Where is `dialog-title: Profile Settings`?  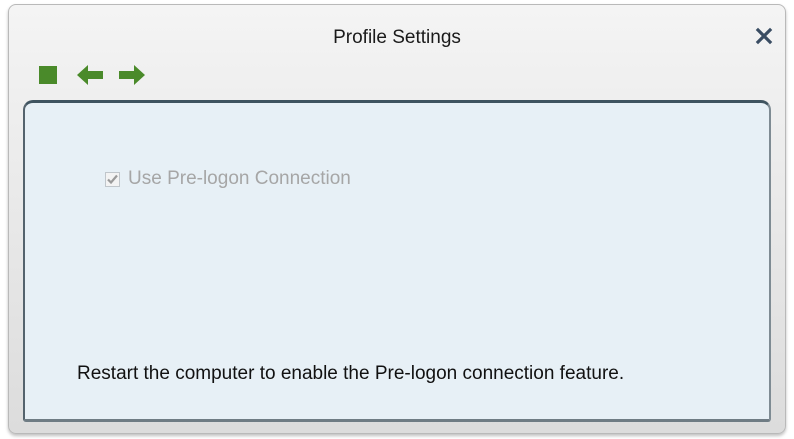 dialog-title: Profile Settings is located at coordinates (397, 37).